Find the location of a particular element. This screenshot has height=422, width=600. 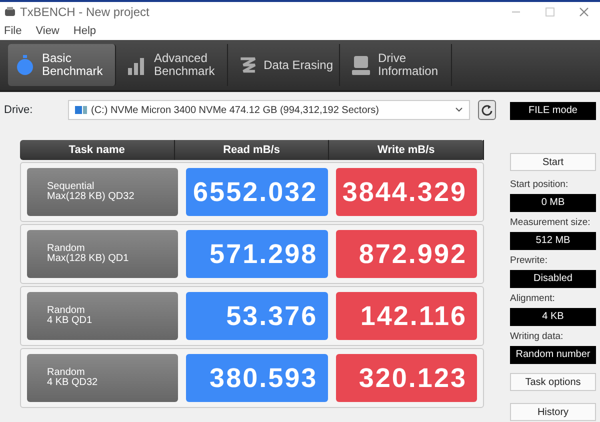

setting-label: Start position: is located at coordinates (540, 185).